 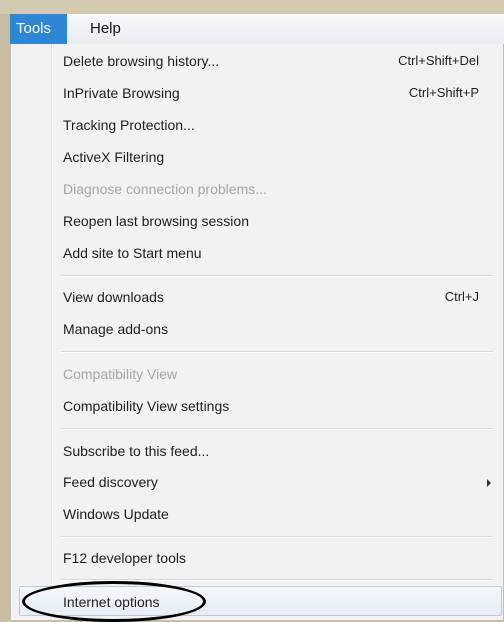 What do you see at coordinates (257, 406) in the screenshot?
I see `menu-item-compatibility-view-settings: Compatibility View settings` at bounding box center [257, 406].